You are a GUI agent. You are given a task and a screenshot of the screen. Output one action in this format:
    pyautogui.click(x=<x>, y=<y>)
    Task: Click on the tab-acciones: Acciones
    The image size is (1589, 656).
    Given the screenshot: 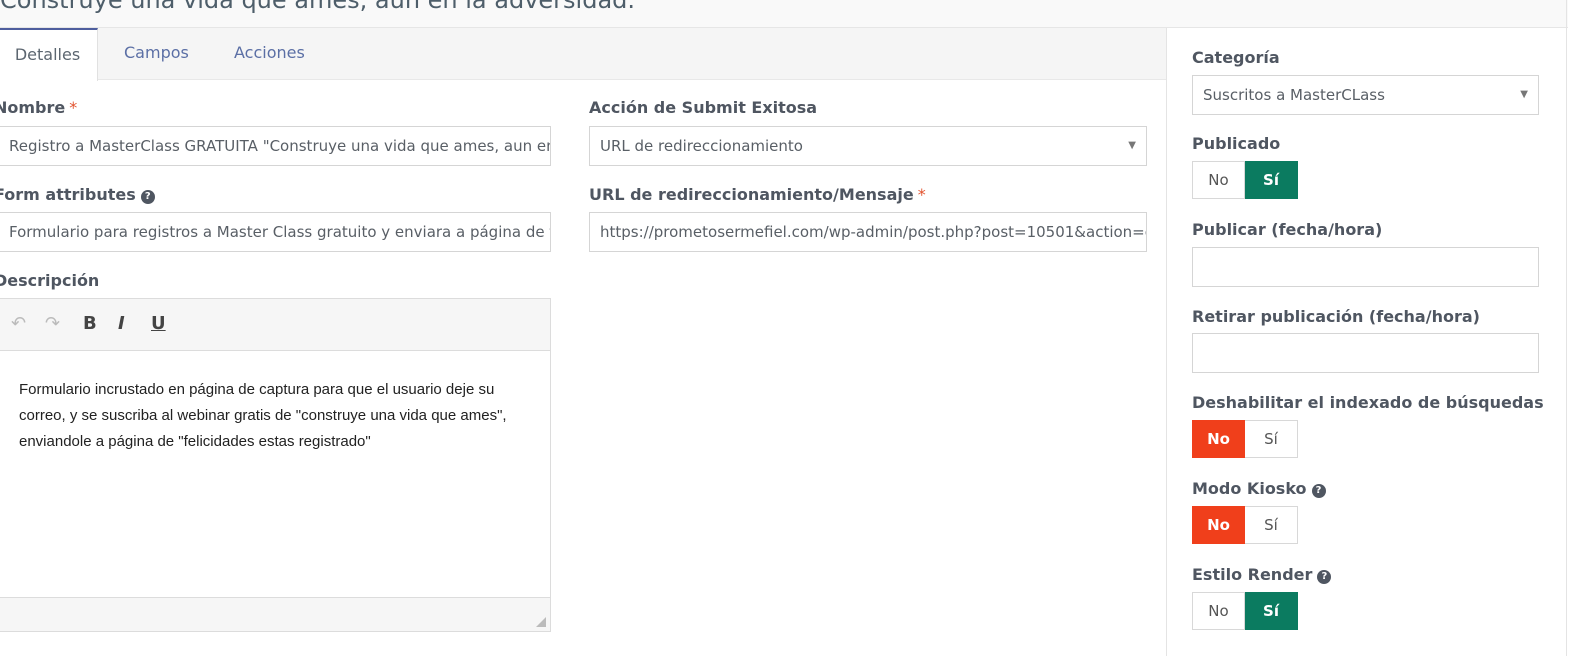 What is the action you would take?
    pyautogui.click(x=269, y=54)
    